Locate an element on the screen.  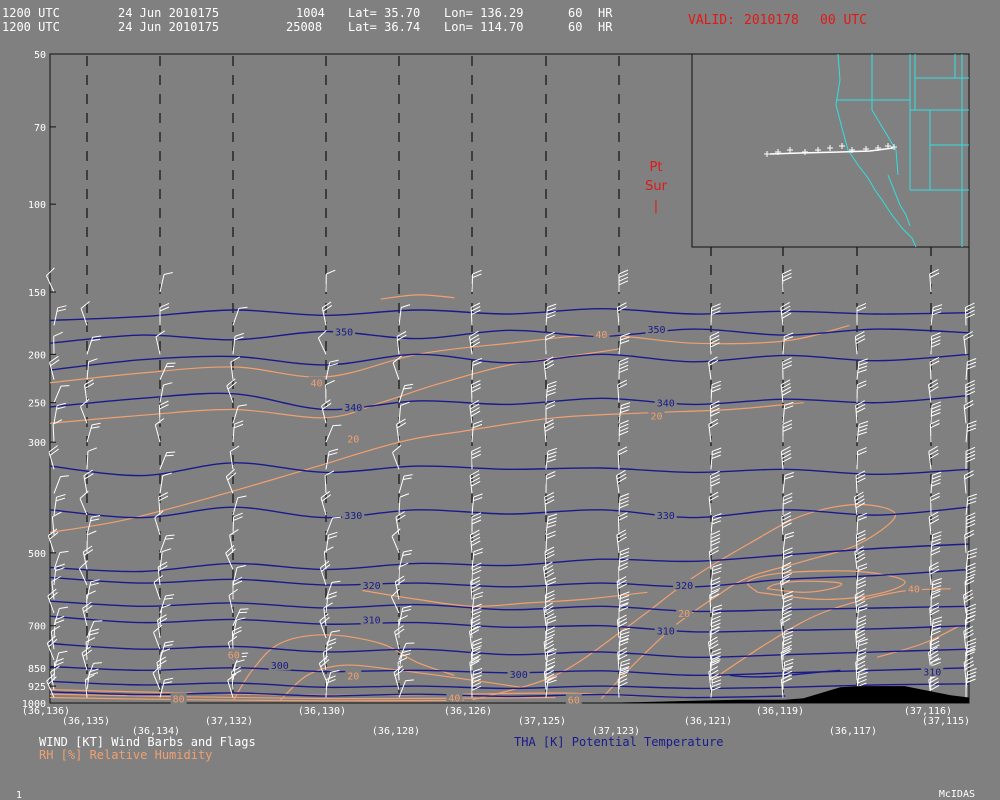
header-lon-1: Lon= 136.29 is located at coordinates (483, 13).